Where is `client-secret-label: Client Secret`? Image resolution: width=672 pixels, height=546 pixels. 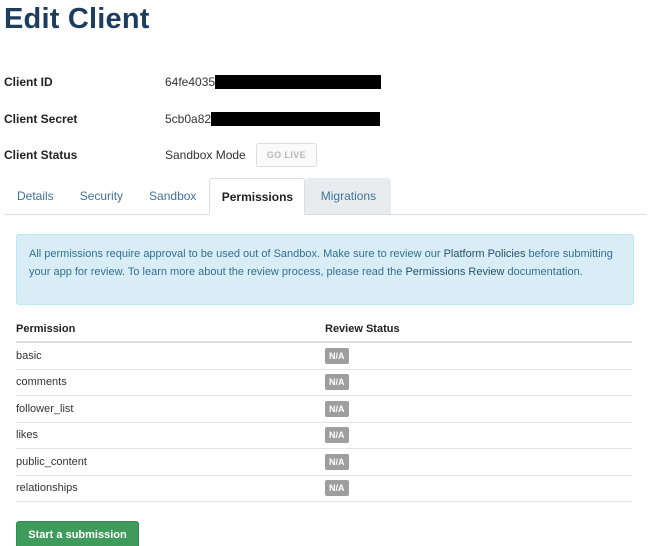 client-secret-label: Client Secret is located at coordinates (41, 119).